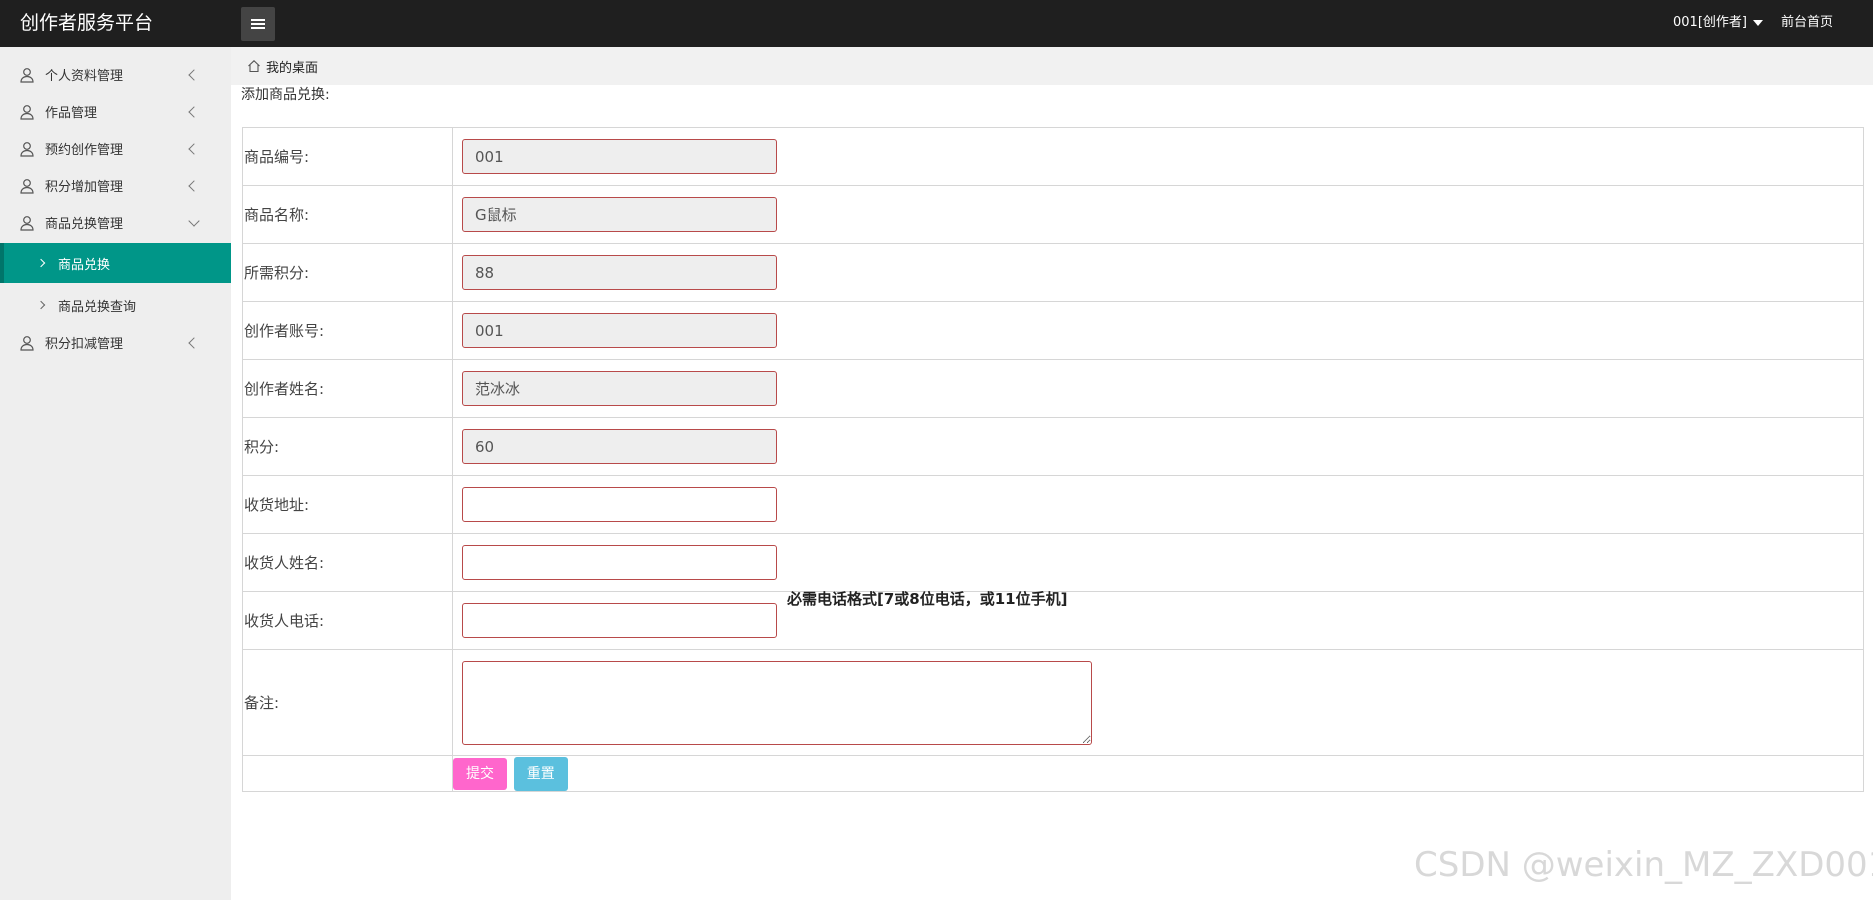 This screenshot has height=900, width=1873. Describe the element at coordinates (1053, 562) in the screenshot. I see `form-row: 收货人姓名:` at that location.